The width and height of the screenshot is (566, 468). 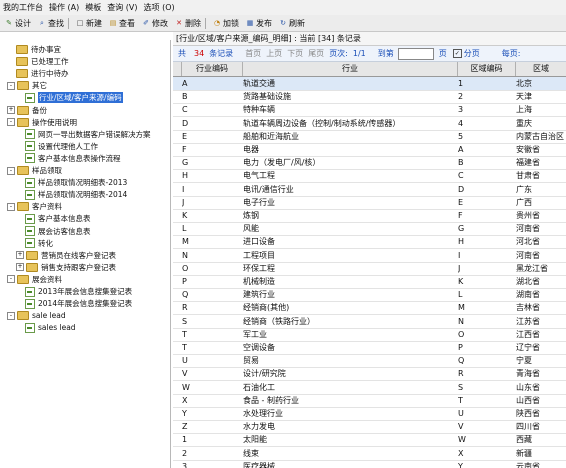 I want to click on col-header-region-code: 区域编码, so click(x=487, y=69).